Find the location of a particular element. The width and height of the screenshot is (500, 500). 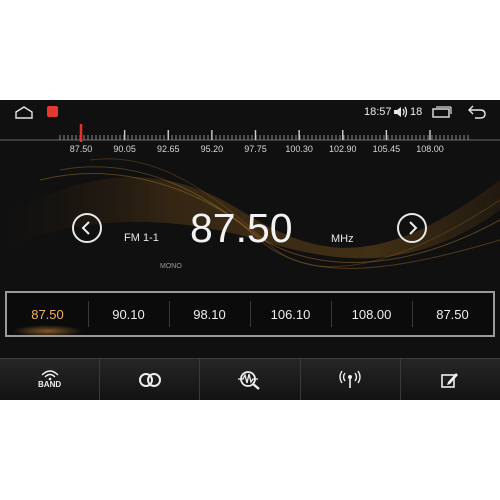

chevron-right-icon is located at coordinates (413, 228).